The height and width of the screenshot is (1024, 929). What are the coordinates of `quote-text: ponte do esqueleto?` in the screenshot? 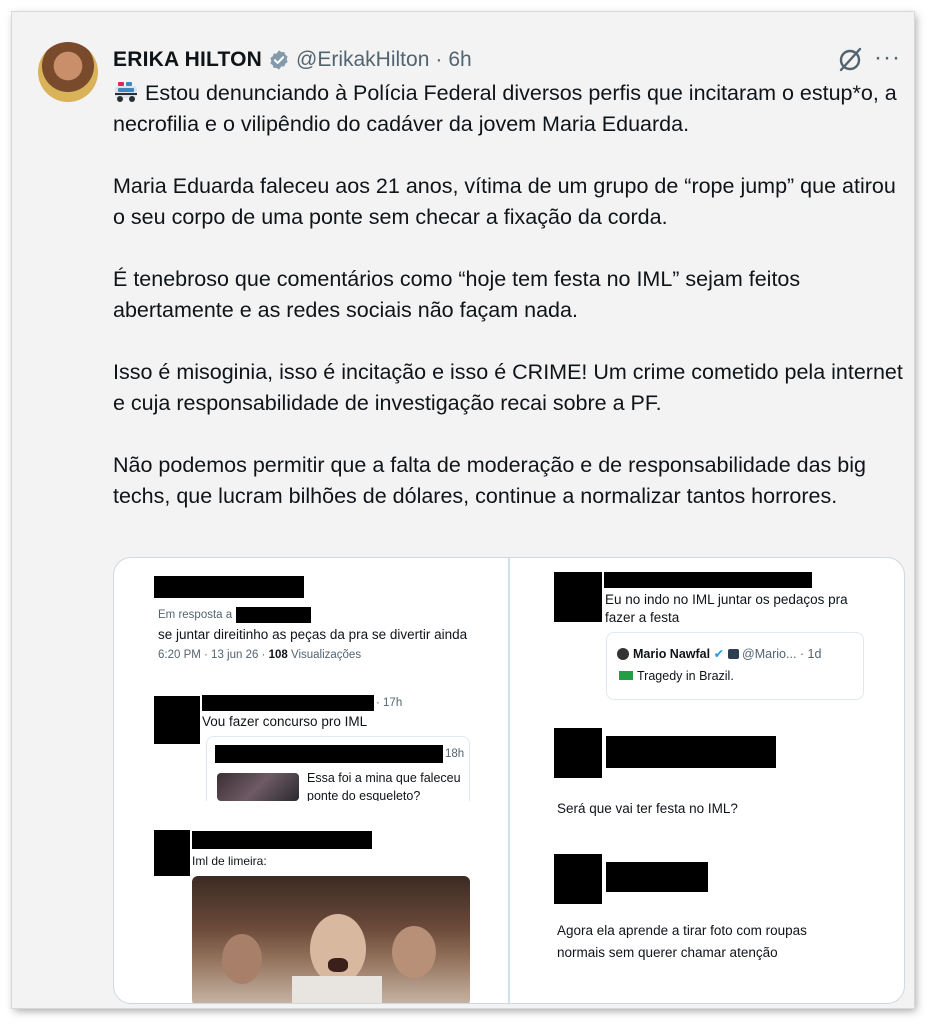 It's located at (364, 795).